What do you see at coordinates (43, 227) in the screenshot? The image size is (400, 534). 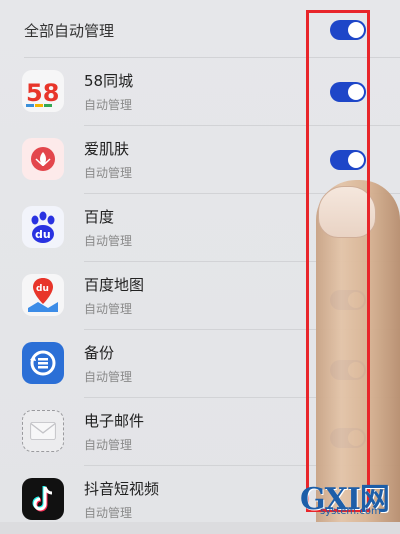 I see `baidu-icon: du` at bounding box center [43, 227].